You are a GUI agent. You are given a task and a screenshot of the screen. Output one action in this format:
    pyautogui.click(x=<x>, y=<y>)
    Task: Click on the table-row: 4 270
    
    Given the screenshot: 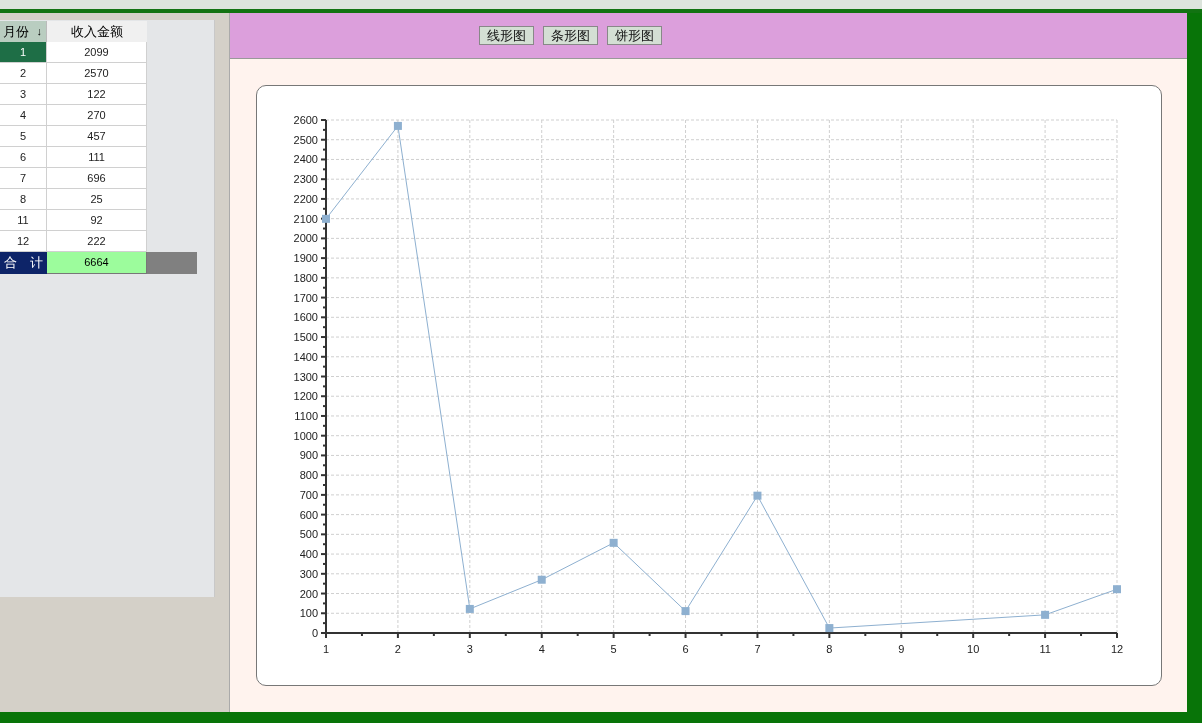 What is the action you would take?
    pyautogui.click(x=107, y=115)
    